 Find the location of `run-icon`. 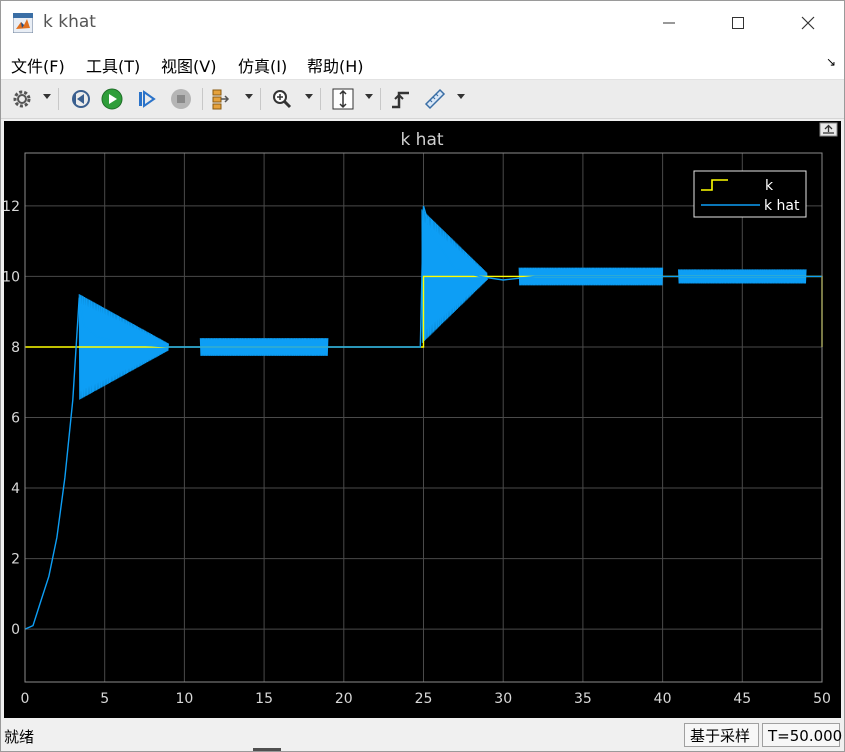

run-icon is located at coordinates (112, 99).